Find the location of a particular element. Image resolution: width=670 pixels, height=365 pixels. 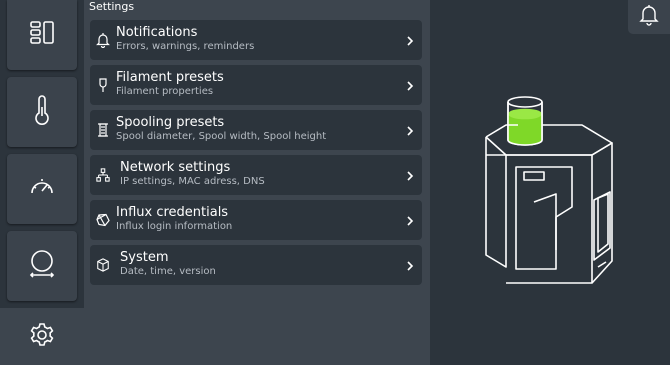

settings-item-subtitle: Filament properties is located at coordinates (165, 91).